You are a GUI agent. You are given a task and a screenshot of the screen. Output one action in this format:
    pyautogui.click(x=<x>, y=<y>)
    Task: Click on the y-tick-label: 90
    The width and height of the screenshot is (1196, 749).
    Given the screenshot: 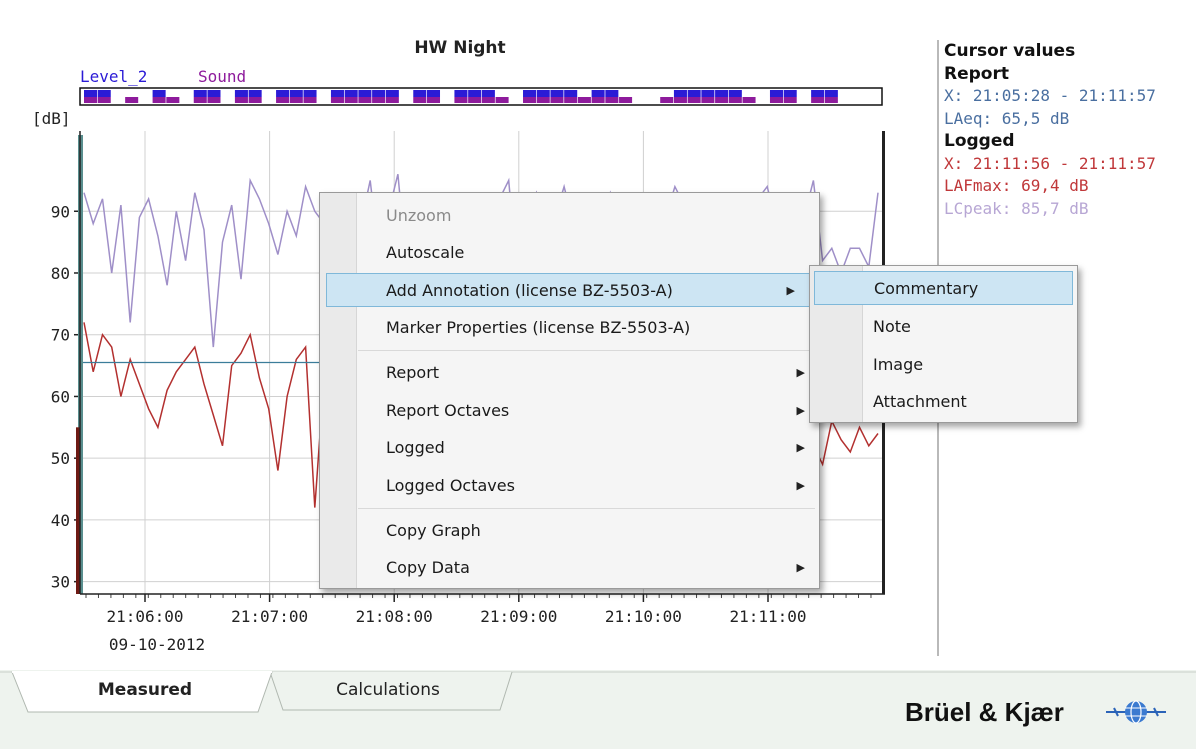 What is the action you would take?
    pyautogui.click(x=60, y=211)
    